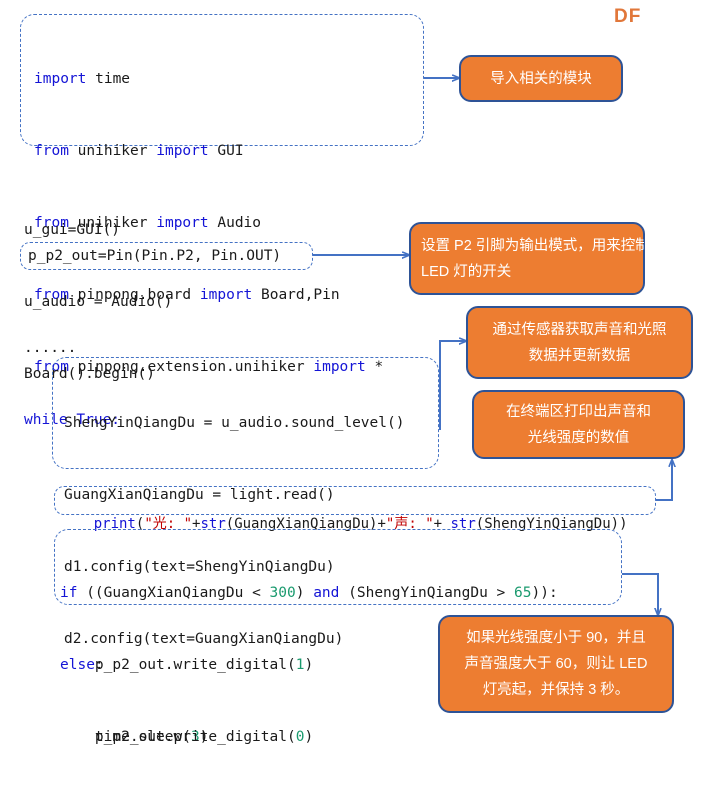 The width and height of the screenshot is (726, 797). What do you see at coordinates (579, 355) in the screenshot?
I see `callout-line: 数据并更新数据` at bounding box center [579, 355].